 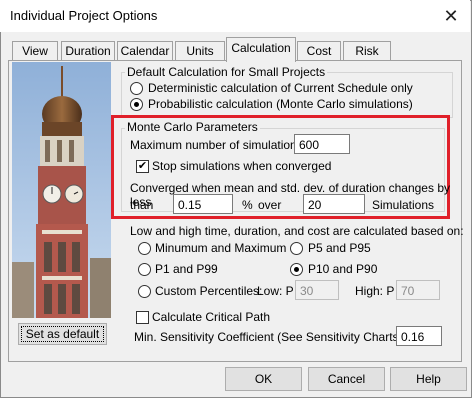 What do you see at coordinates (192, 127) in the screenshot?
I see `monte-carlo-legend: Monte Carlo Parameters` at bounding box center [192, 127].